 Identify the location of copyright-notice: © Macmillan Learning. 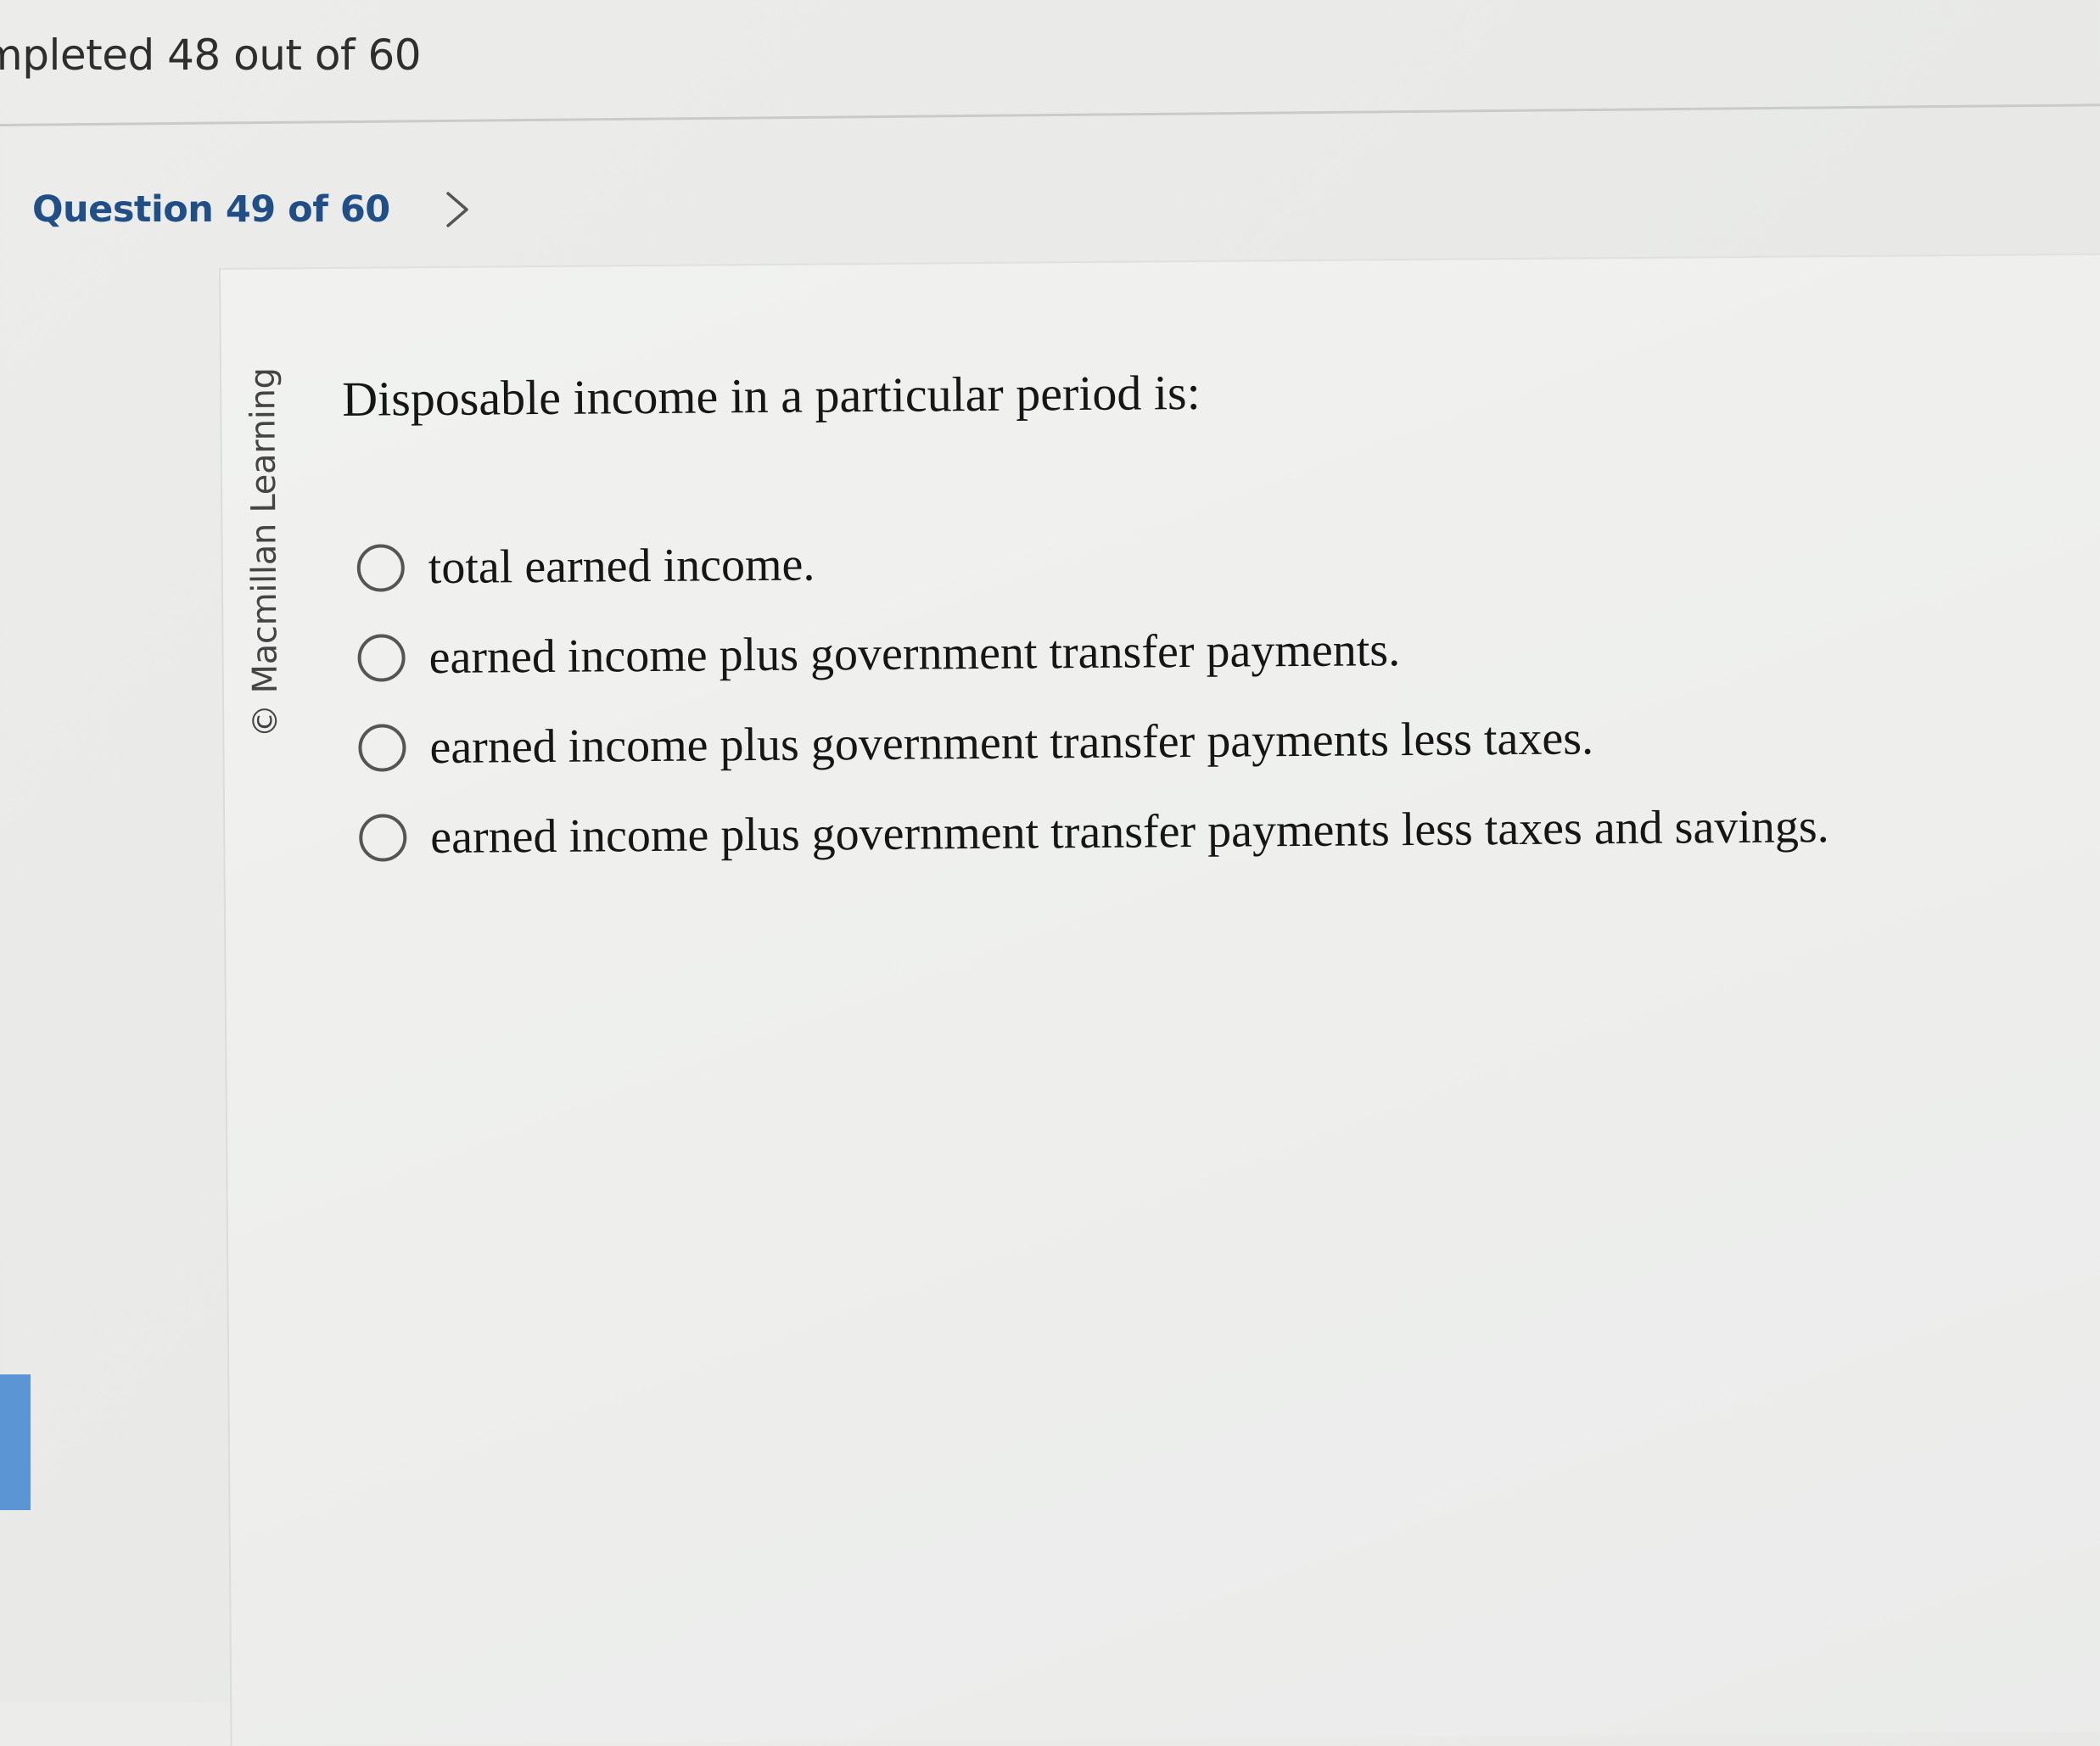
(270, 534).